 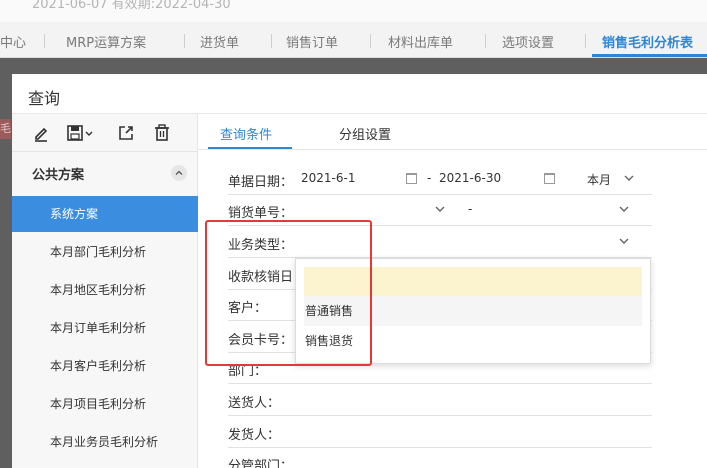 What do you see at coordinates (649, 55) in the screenshot?
I see `active-tab-underline` at bounding box center [649, 55].